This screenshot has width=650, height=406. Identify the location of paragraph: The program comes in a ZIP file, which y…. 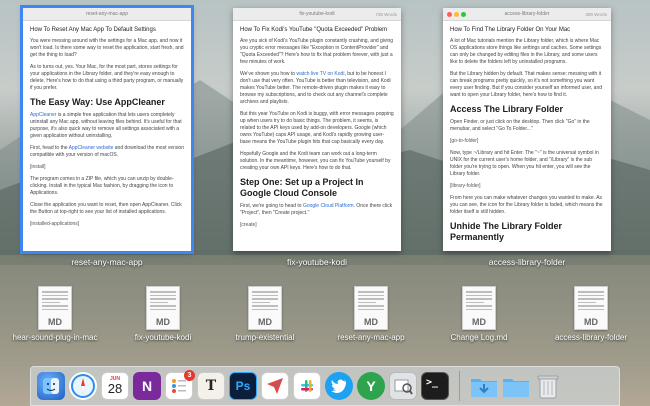
(102, 186).